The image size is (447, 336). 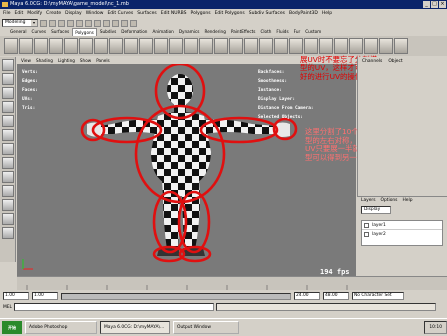 I want to click on shelf-tab-general: General, so click(x=18, y=32).